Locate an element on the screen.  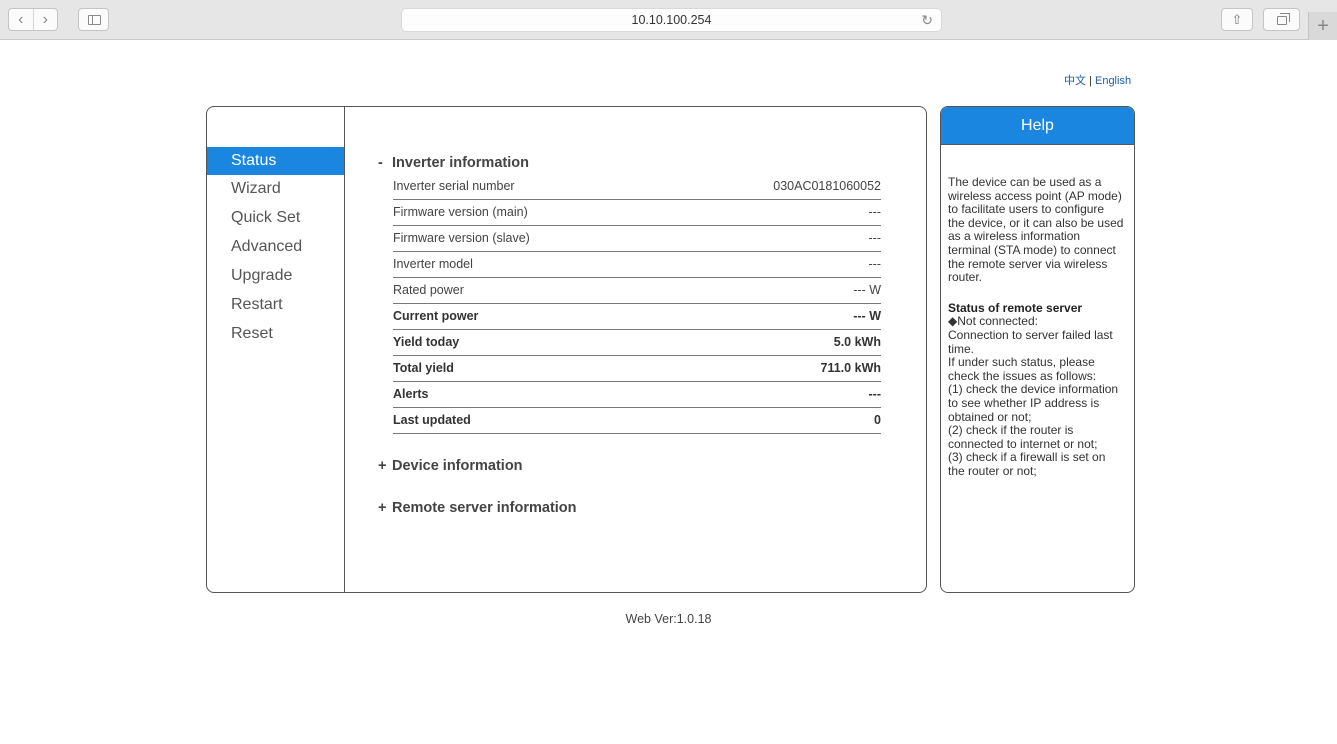
language-switch: 中文 | English is located at coordinates (1097, 80).